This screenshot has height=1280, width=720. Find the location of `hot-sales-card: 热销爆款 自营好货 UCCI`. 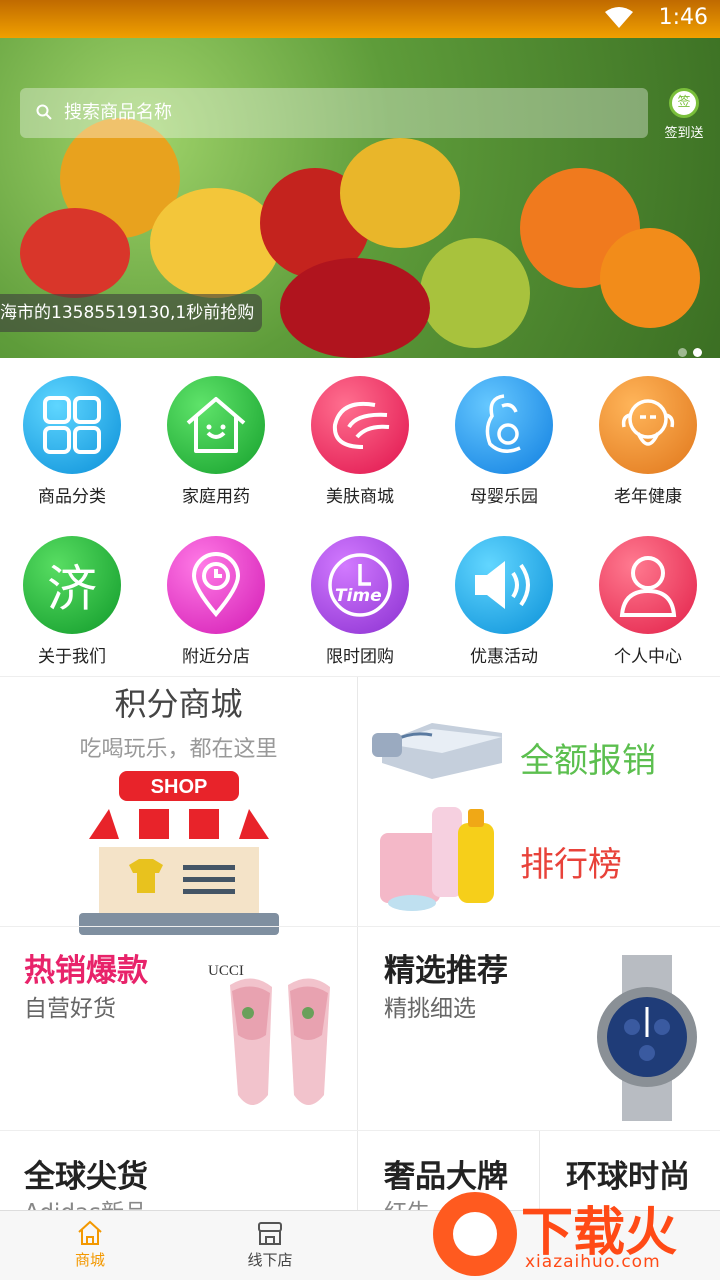

hot-sales-card: 热销爆款 自营好货 UCCI is located at coordinates (179, 1029).